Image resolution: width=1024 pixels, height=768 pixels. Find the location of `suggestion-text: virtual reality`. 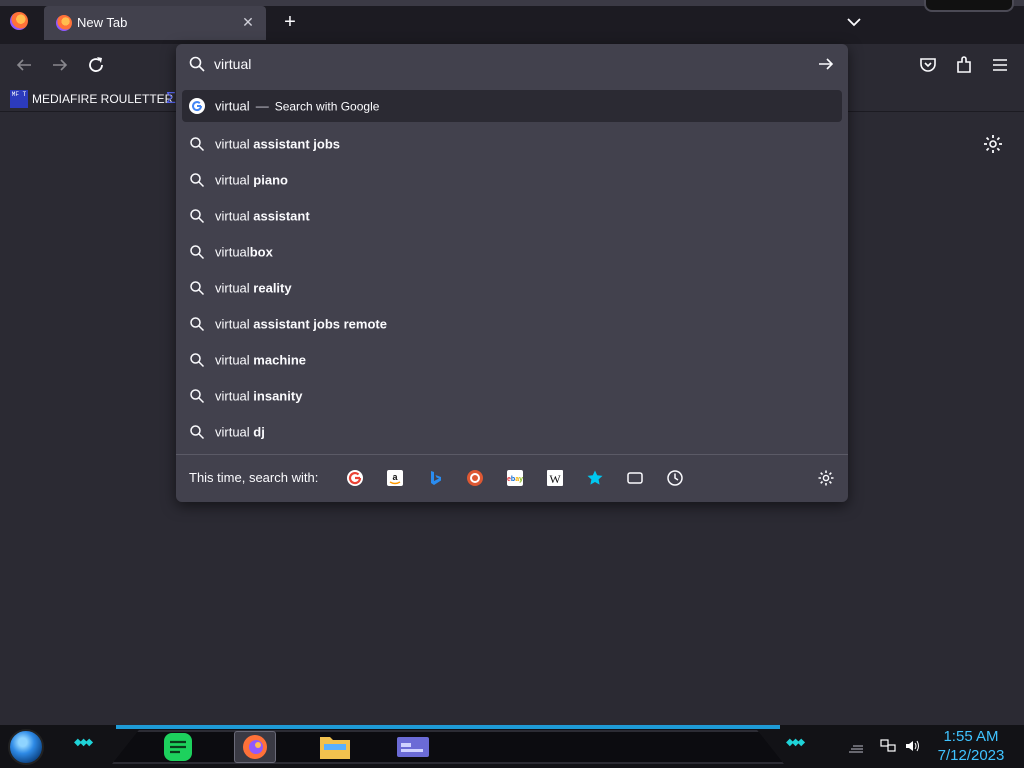

suggestion-text: virtual reality is located at coordinates (253, 288).